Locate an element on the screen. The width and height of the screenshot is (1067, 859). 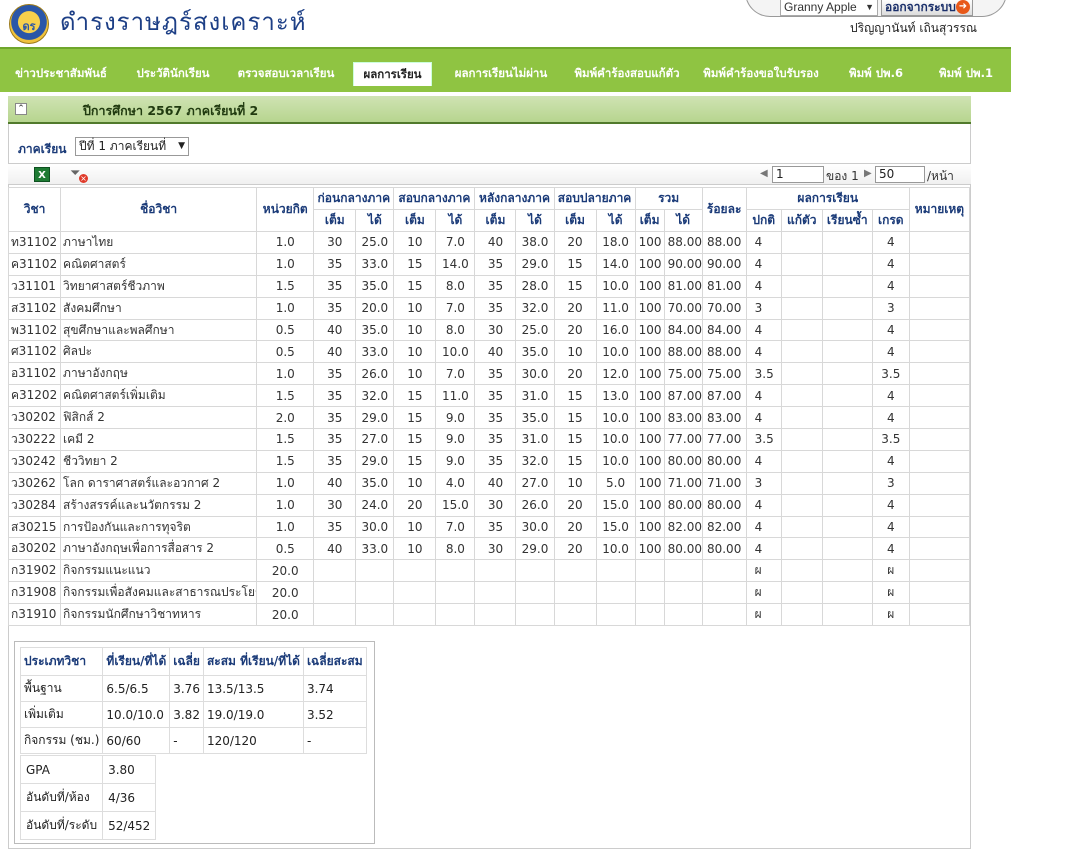
table-cell: 88.00 is located at coordinates (683, 352).